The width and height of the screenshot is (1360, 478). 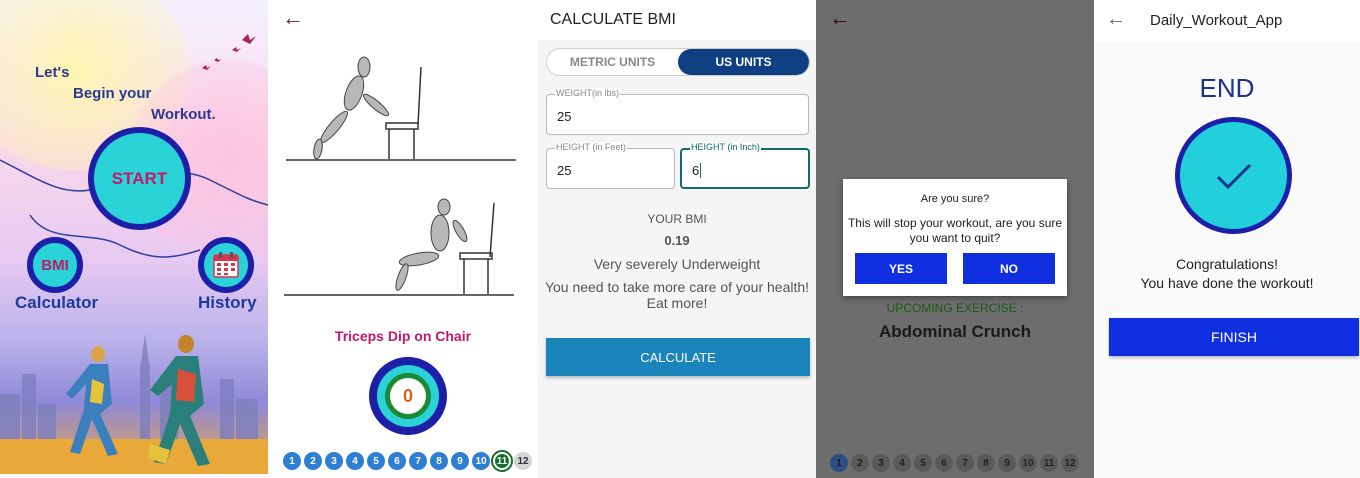 I want to click on bmi-value: 0.19, so click(x=677, y=240).